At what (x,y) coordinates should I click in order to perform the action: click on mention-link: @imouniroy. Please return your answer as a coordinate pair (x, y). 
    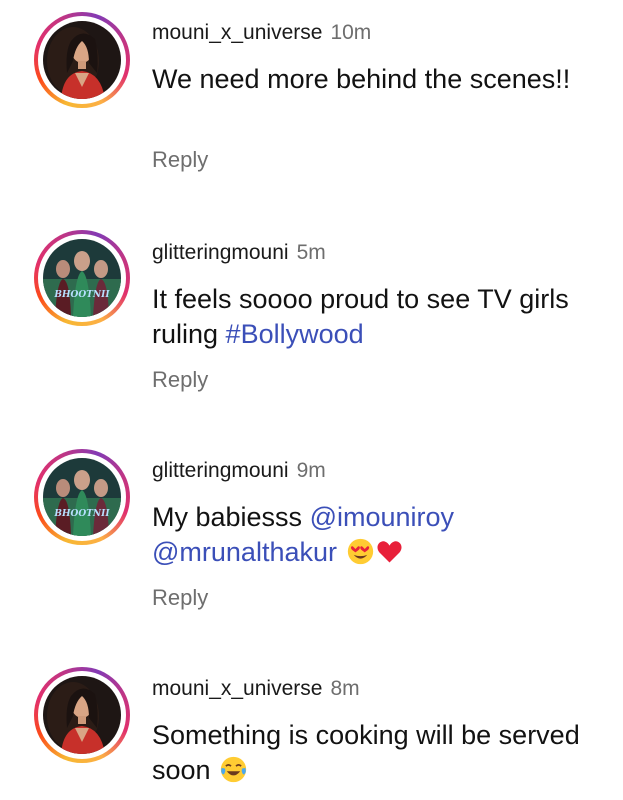
    Looking at the image, I should click on (382, 517).